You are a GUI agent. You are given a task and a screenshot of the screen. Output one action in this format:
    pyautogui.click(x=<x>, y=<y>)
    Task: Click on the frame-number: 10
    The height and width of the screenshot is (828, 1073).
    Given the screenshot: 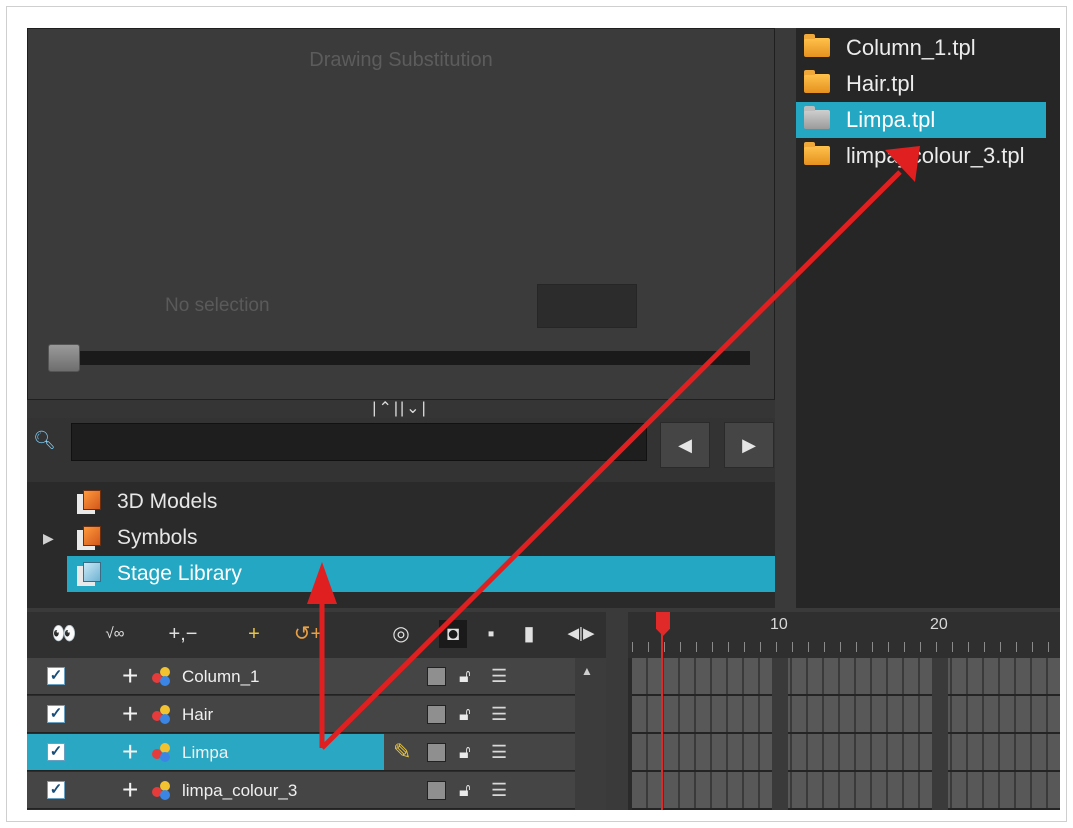 What is the action you would take?
    pyautogui.click(x=779, y=624)
    